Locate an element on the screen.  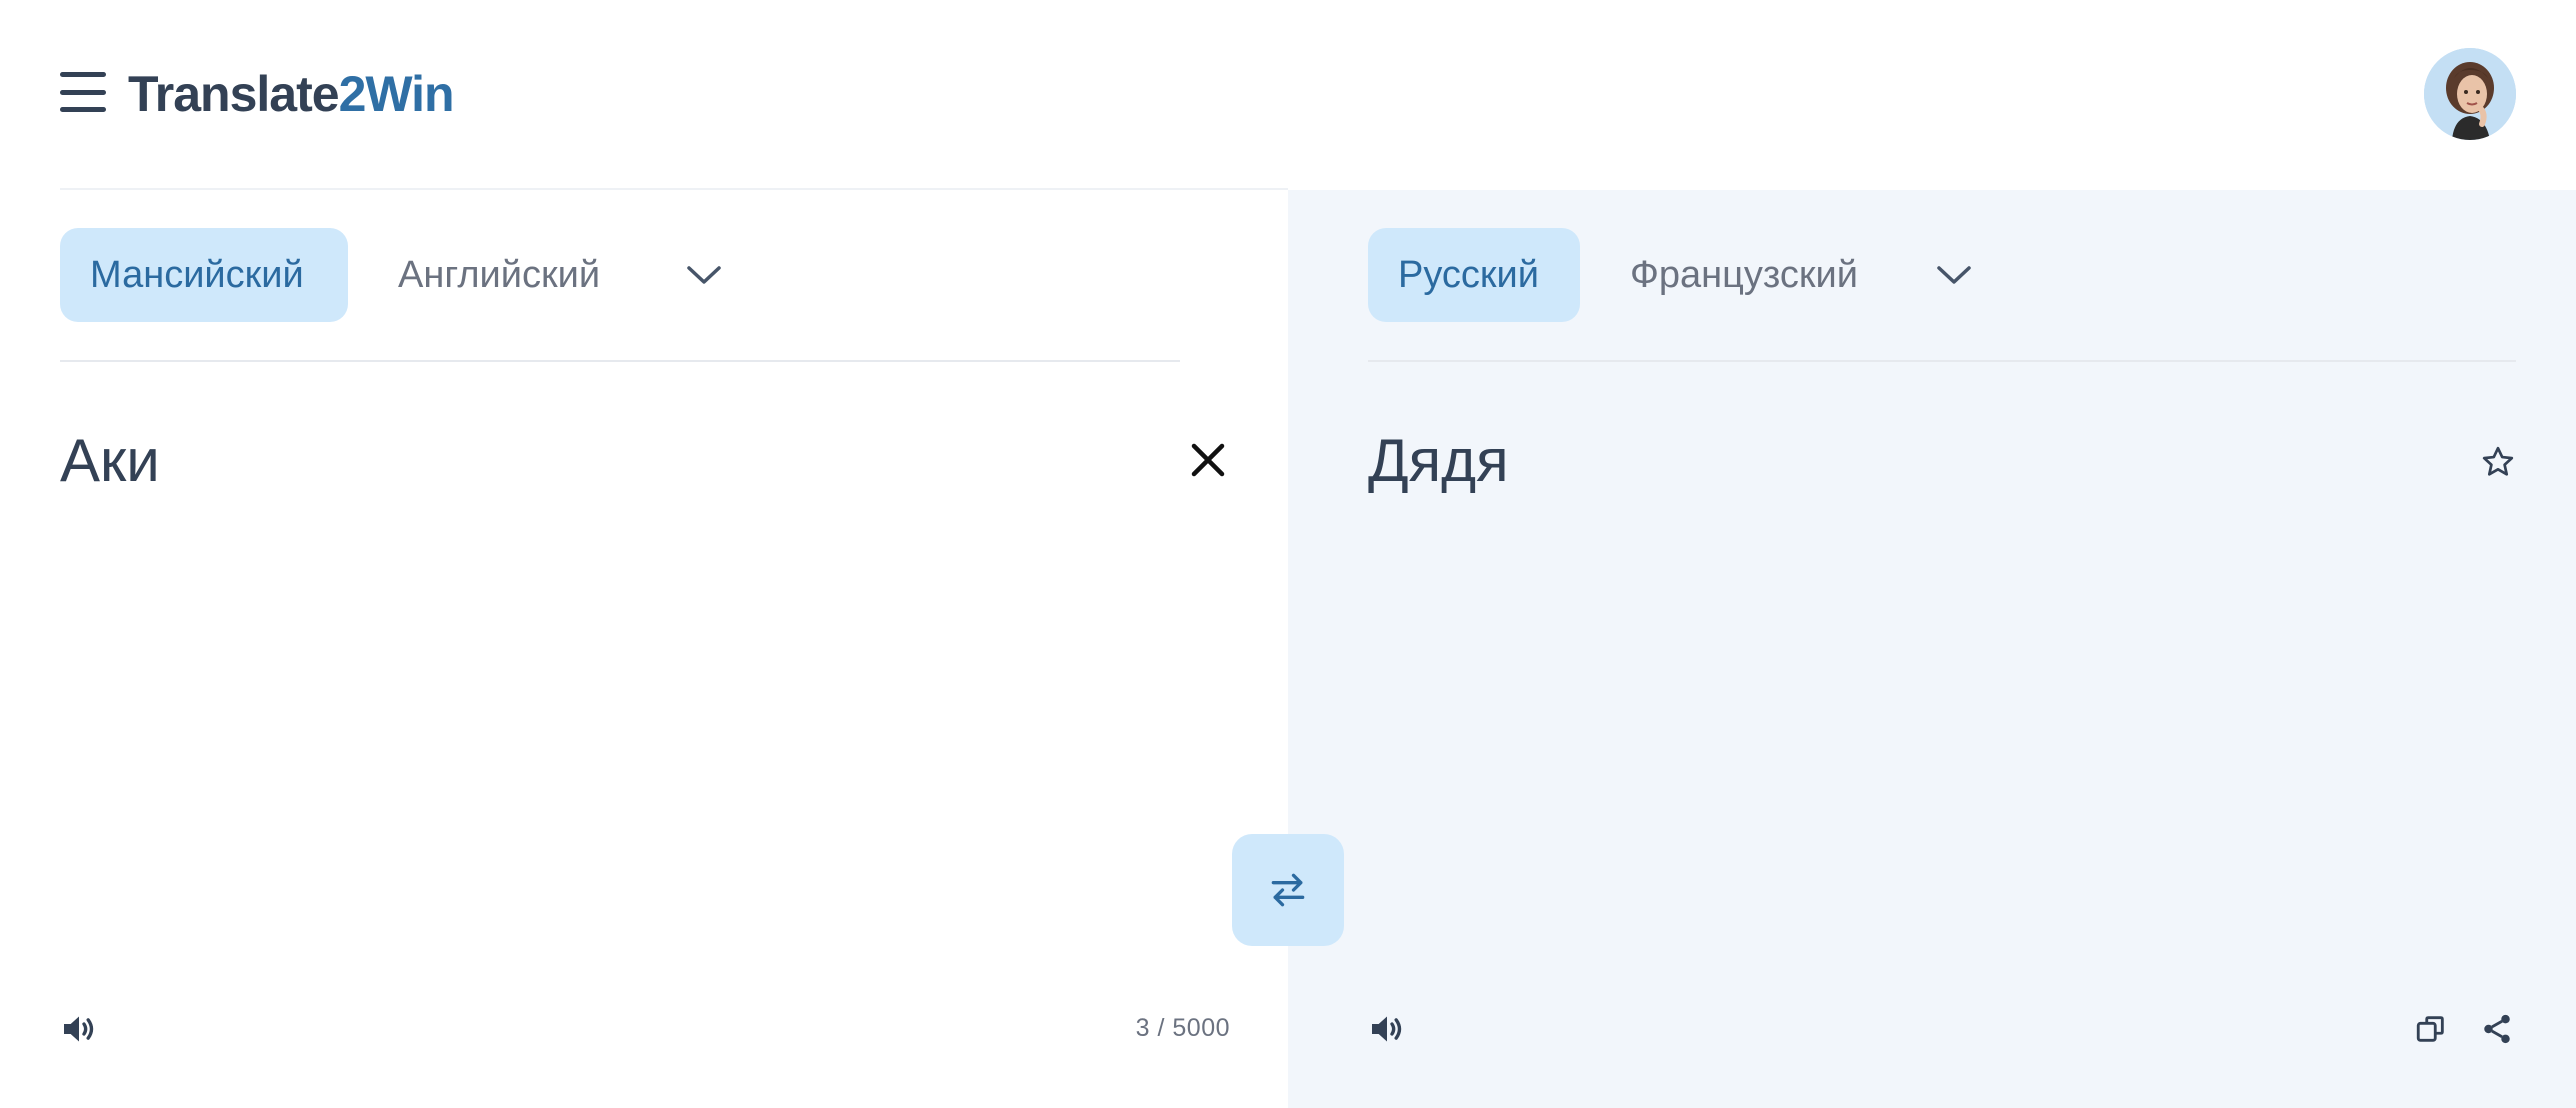
target-tabs-divider is located at coordinates (1942, 361).